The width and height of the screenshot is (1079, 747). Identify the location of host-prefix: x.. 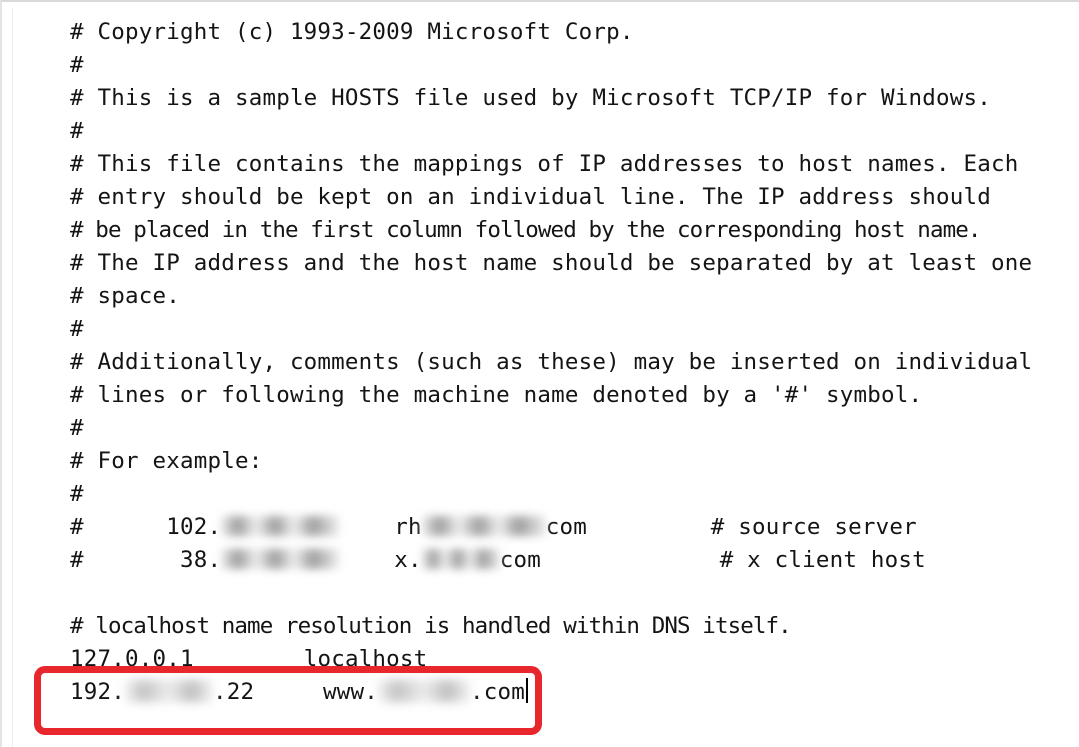
(408, 560).